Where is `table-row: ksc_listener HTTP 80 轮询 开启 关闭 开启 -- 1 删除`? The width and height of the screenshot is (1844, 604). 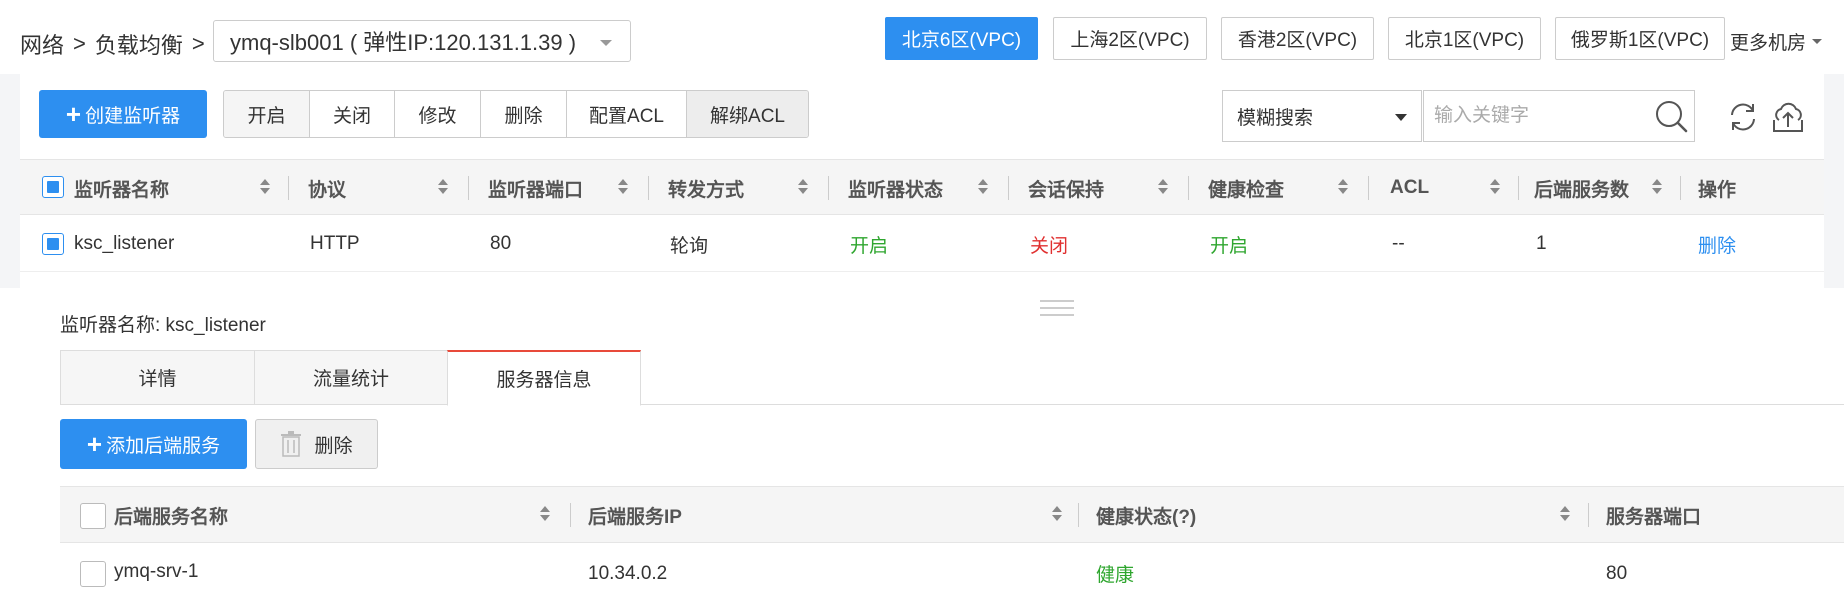
table-row: ksc_listener HTTP 80 轮询 开启 关闭 开启 -- 1 删除 is located at coordinates (922, 244).